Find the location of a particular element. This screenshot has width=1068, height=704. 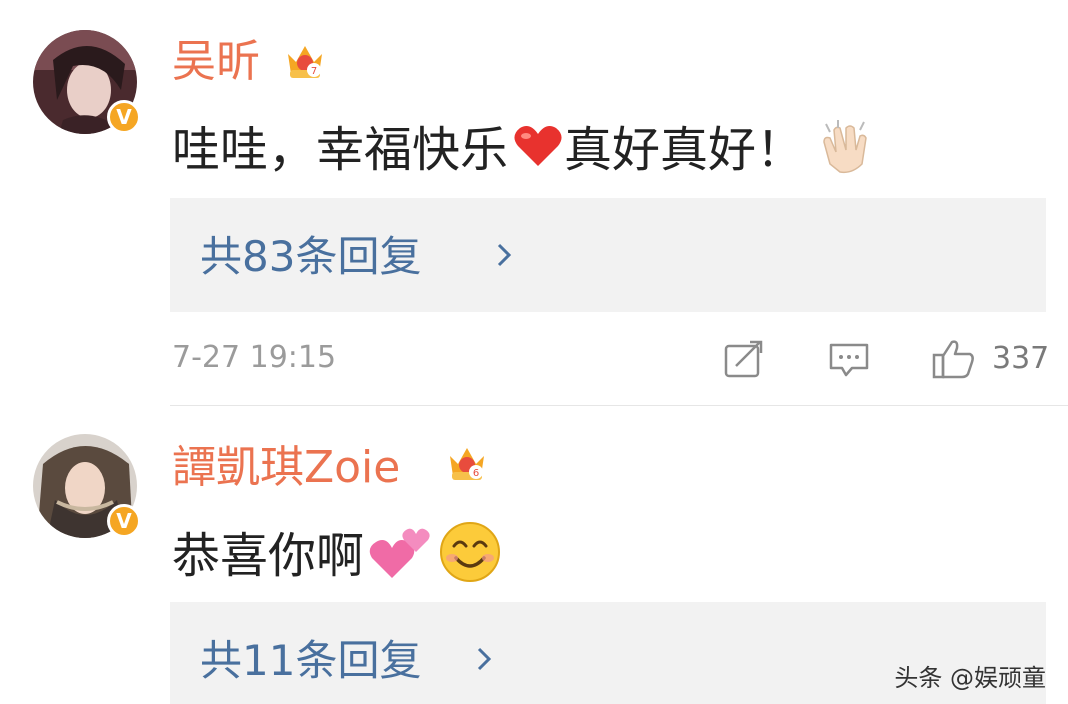

comment-text-part: 恭喜你啊 is located at coordinates (268, 556).